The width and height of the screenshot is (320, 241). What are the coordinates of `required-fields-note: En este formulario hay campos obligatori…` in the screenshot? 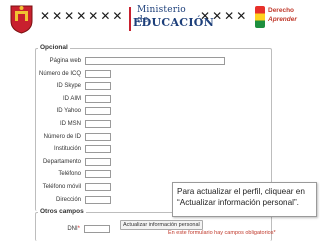 It's located at (222, 233).